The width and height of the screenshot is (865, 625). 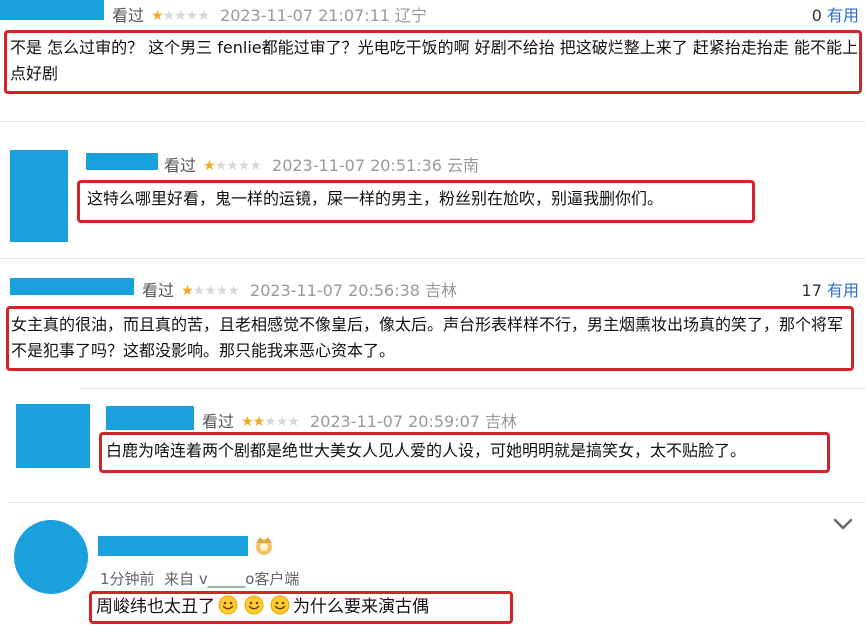 I want to click on review-text: 白鹿为啥连着两个剧都是绝世大美女人见人爱的人设，可她明明就是搞笑女，太不贴脸了。, so click(x=426, y=450).